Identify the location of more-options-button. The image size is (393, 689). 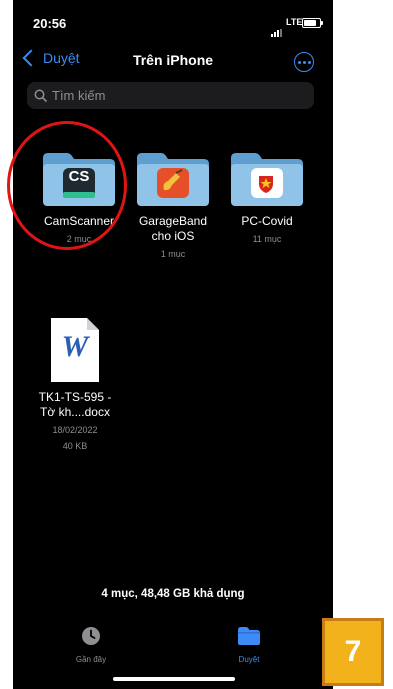
(304, 62).